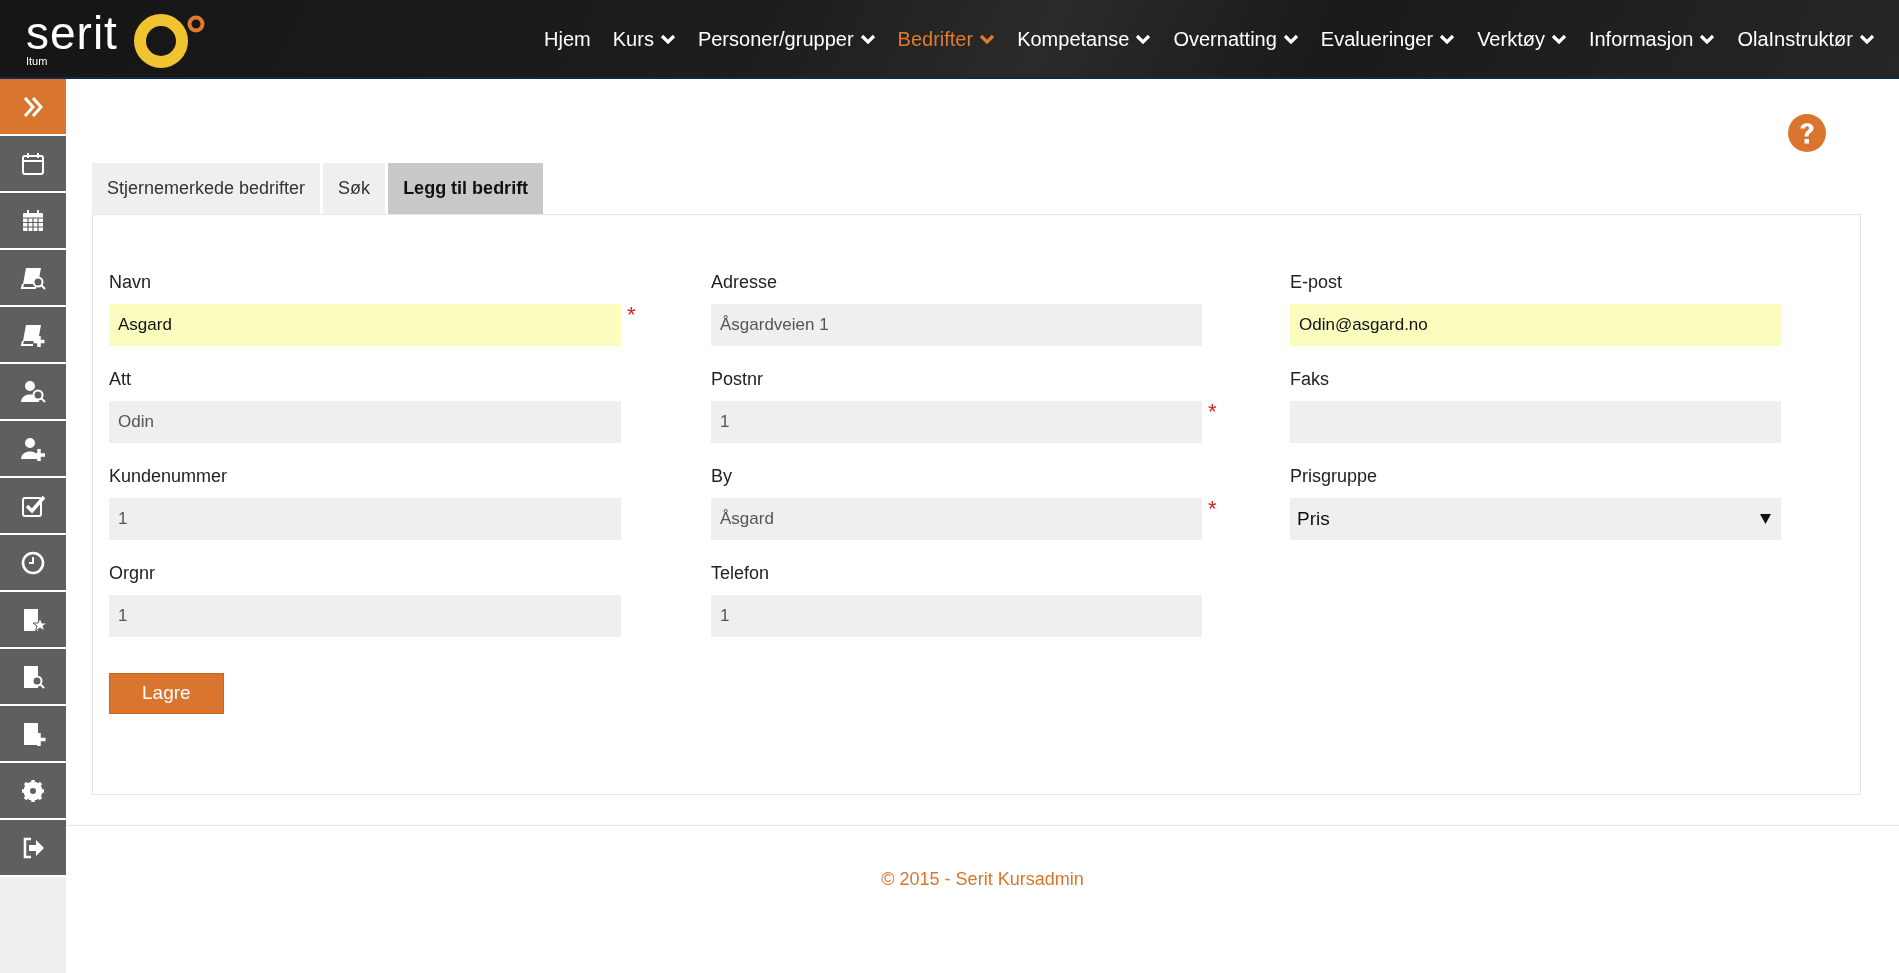 Image resolution: width=1899 pixels, height=973 pixels. Describe the element at coordinates (1765, 519) in the screenshot. I see `caret-icon` at that location.